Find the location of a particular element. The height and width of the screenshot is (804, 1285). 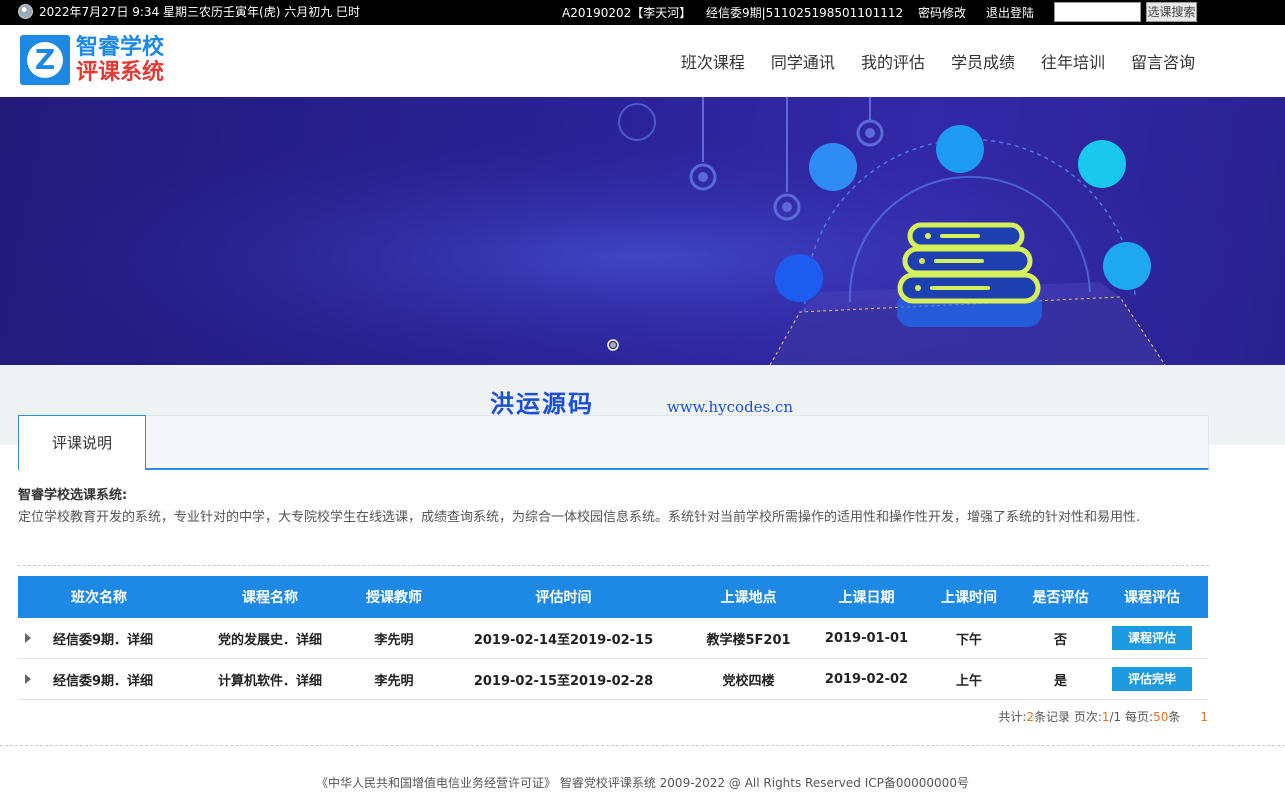

logo-icon: Z is located at coordinates (45, 60).